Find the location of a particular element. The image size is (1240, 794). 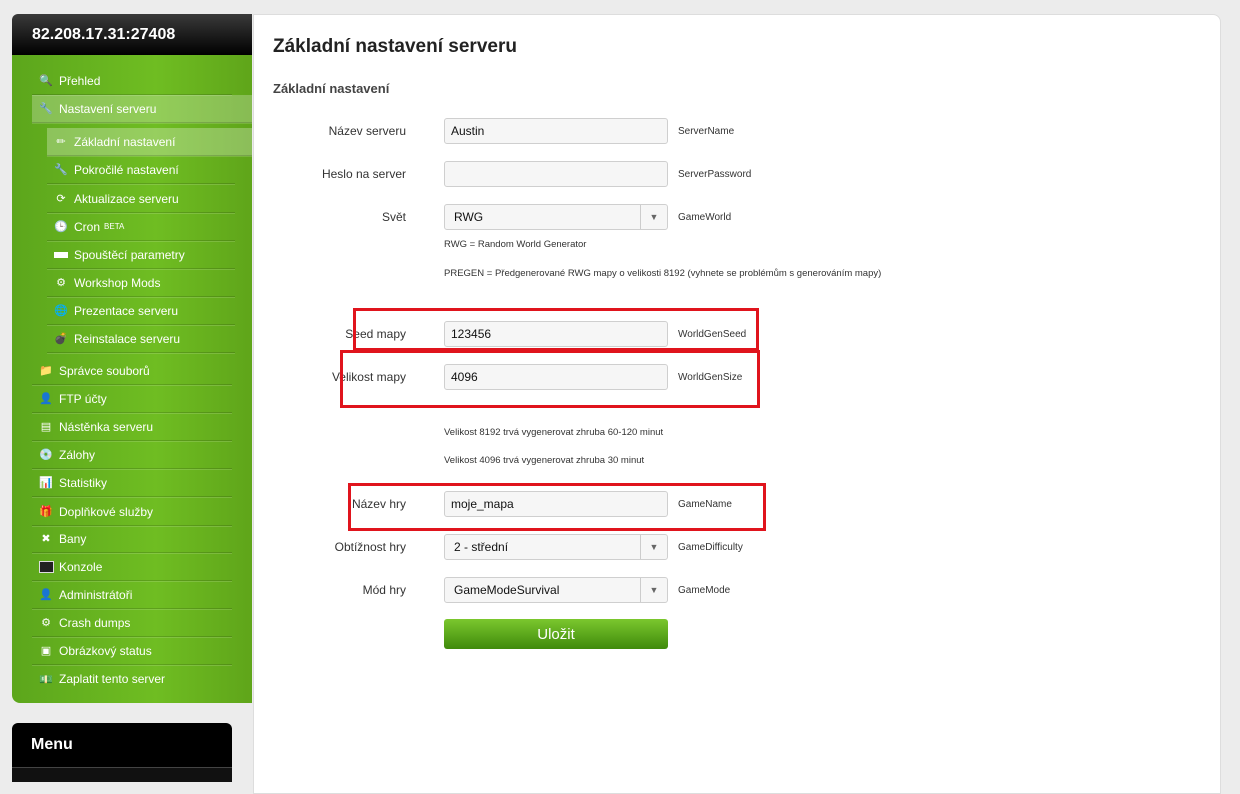

sidebar-item-prezentace: 🌐 Prezentace serveru is located at coordinates (141, 311).